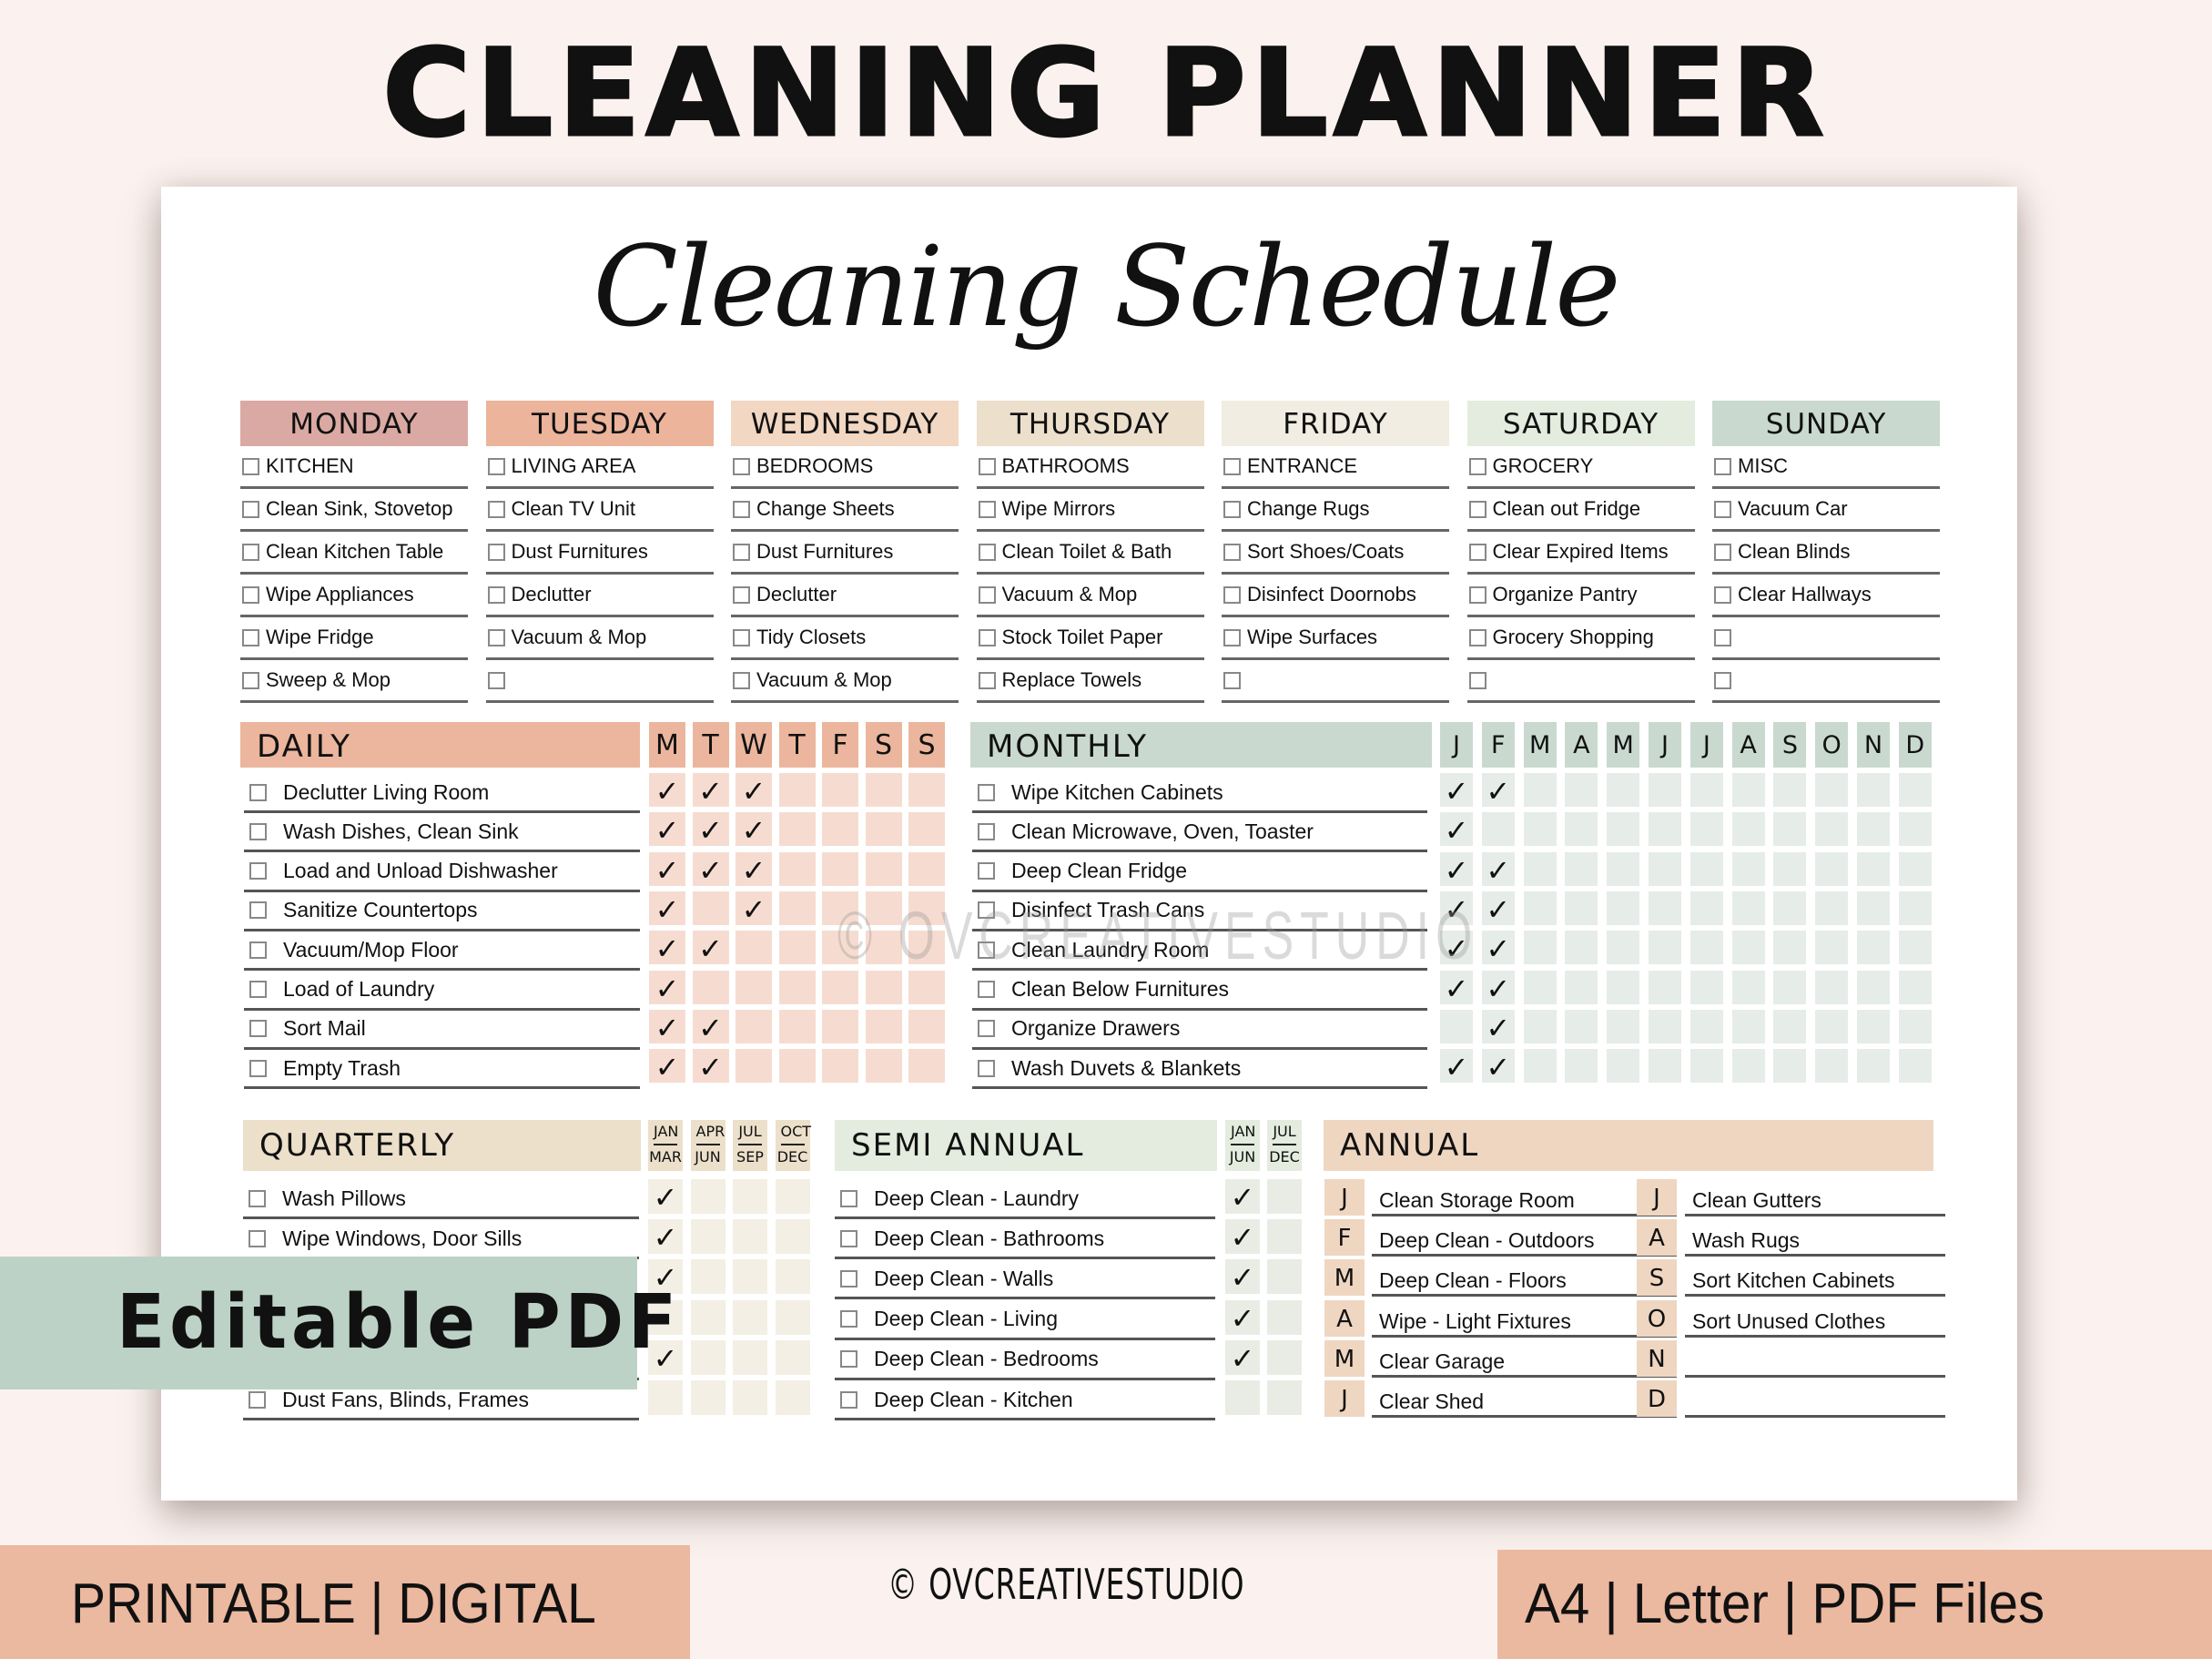 The height and width of the screenshot is (1659, 2212). What do you see at coordinates (1815, 1198) in the screenshot?
I see `annual-task-row: Clean Gutters` at bounding box center [1815, 1198].